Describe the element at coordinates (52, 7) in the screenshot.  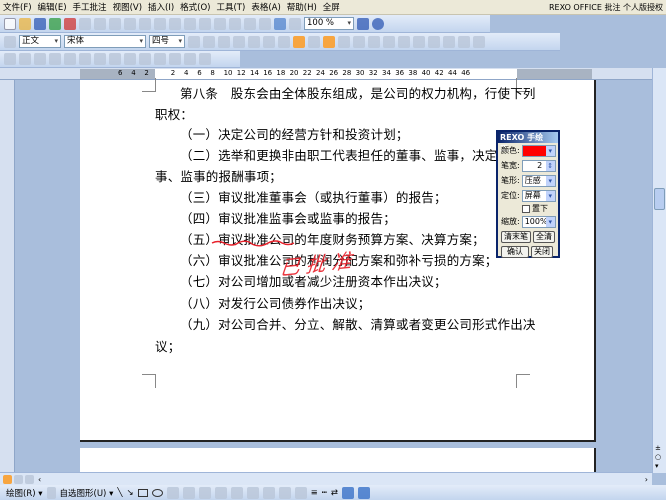
I see `menu-edit: 编辑(E)` at that location.